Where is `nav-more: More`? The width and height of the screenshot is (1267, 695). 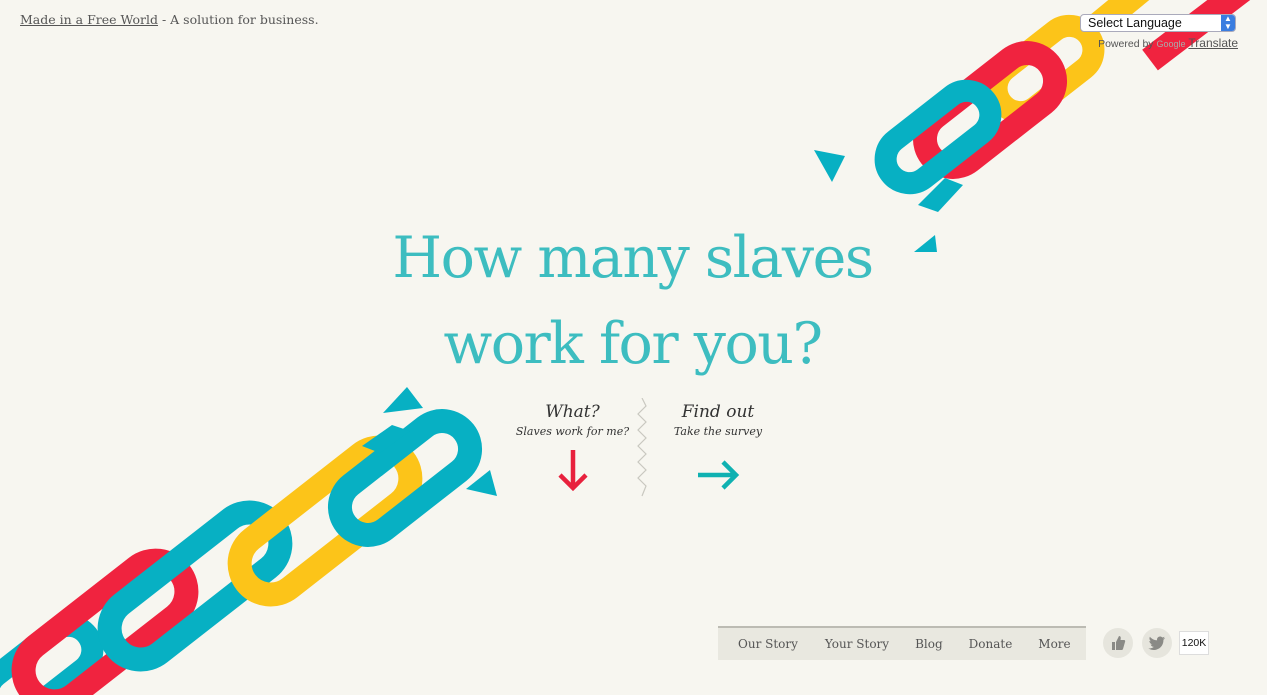 nav-more: More is located at coordinates (1054, 644).